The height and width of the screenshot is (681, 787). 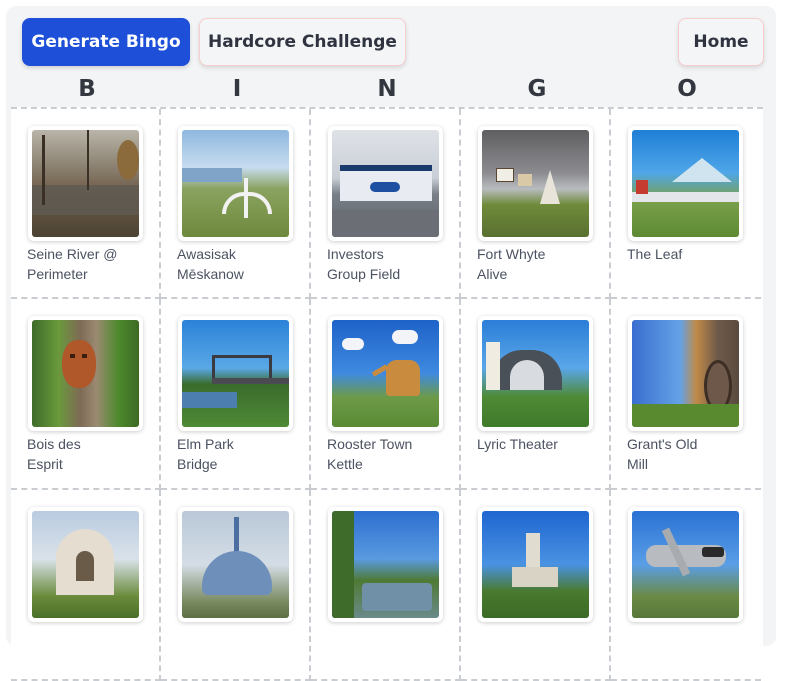 I want to click on bingo-cell: Seine River @ Perimeter, so click(x=86, y=204).